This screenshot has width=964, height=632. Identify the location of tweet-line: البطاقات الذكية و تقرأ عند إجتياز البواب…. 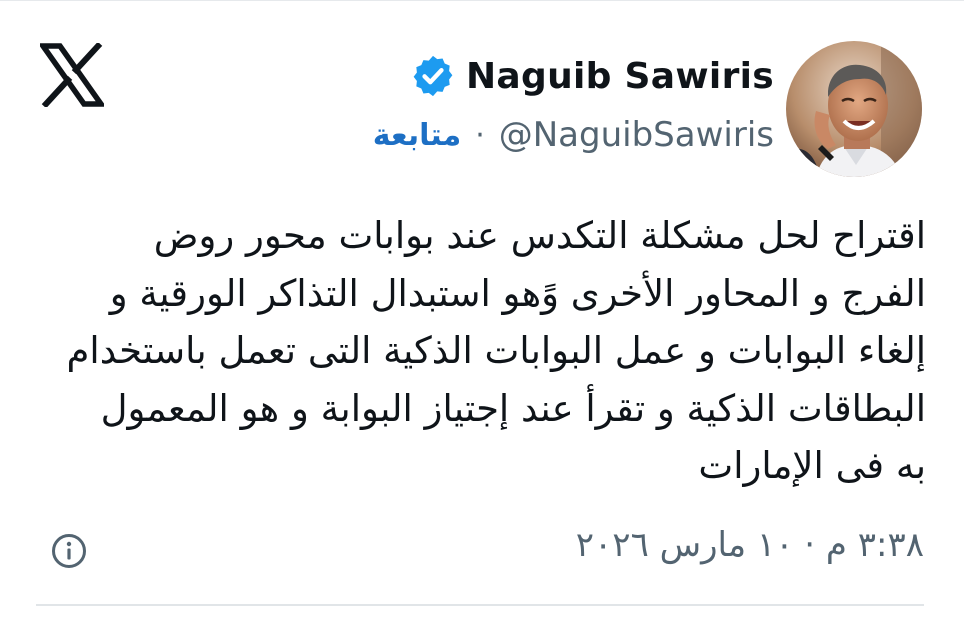
(513, 408).